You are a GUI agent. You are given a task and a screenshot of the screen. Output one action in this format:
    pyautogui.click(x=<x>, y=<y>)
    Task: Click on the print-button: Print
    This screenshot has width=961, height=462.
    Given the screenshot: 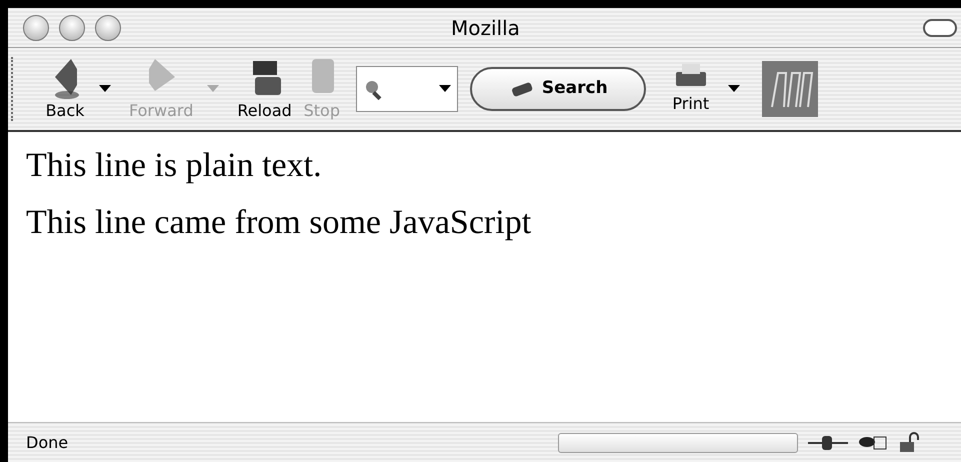 What is the action you would take?
    pyautogui.click(x=691, y=89)
    